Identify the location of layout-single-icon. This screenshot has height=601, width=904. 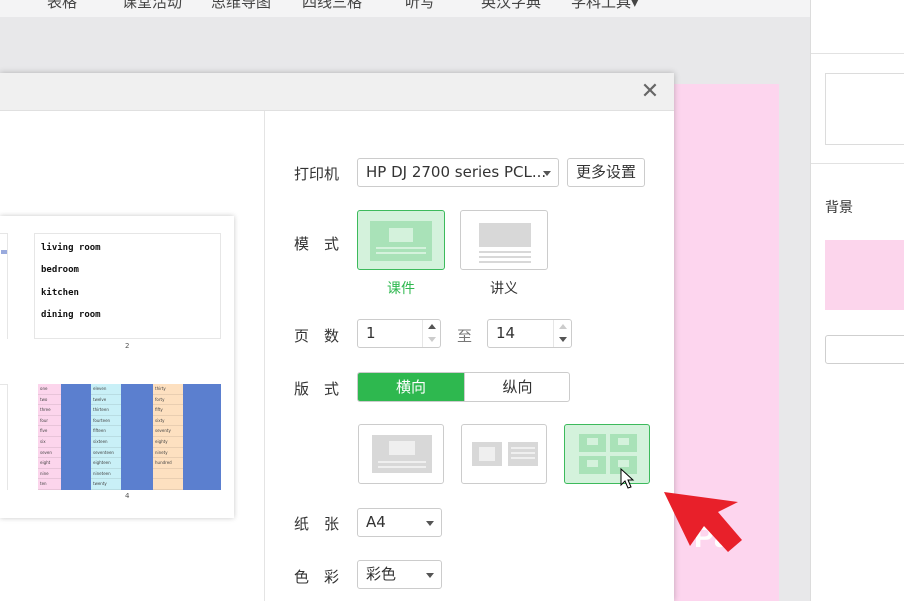
(402, 454).